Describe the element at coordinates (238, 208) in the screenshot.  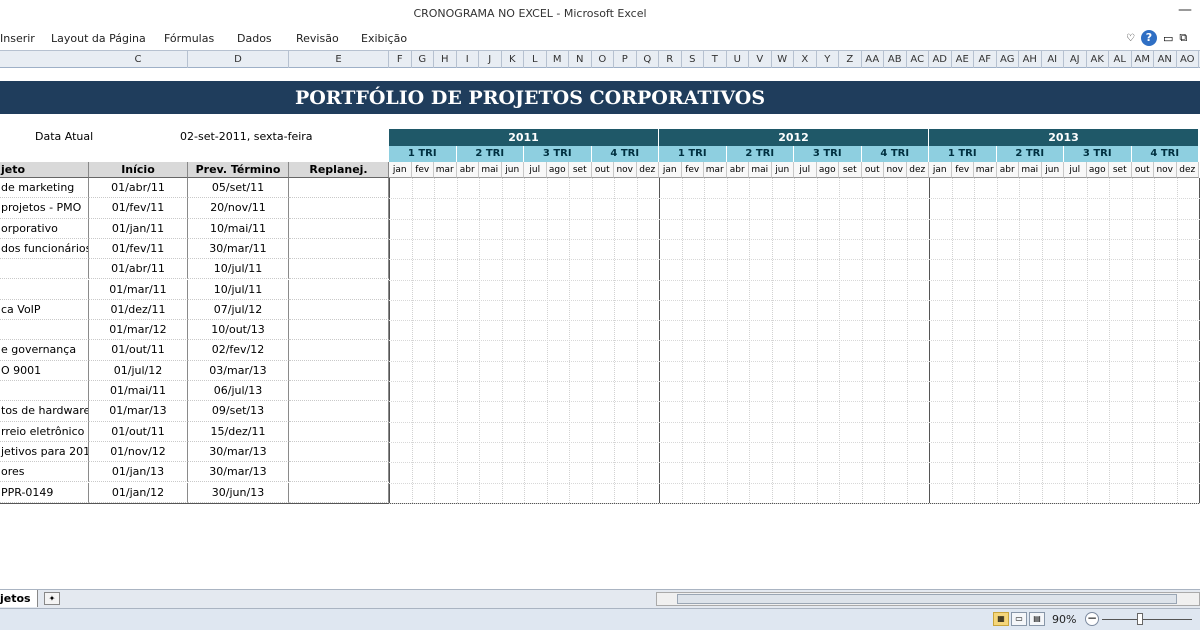
I see `cell-end-date: 20/nov/11` at that location.